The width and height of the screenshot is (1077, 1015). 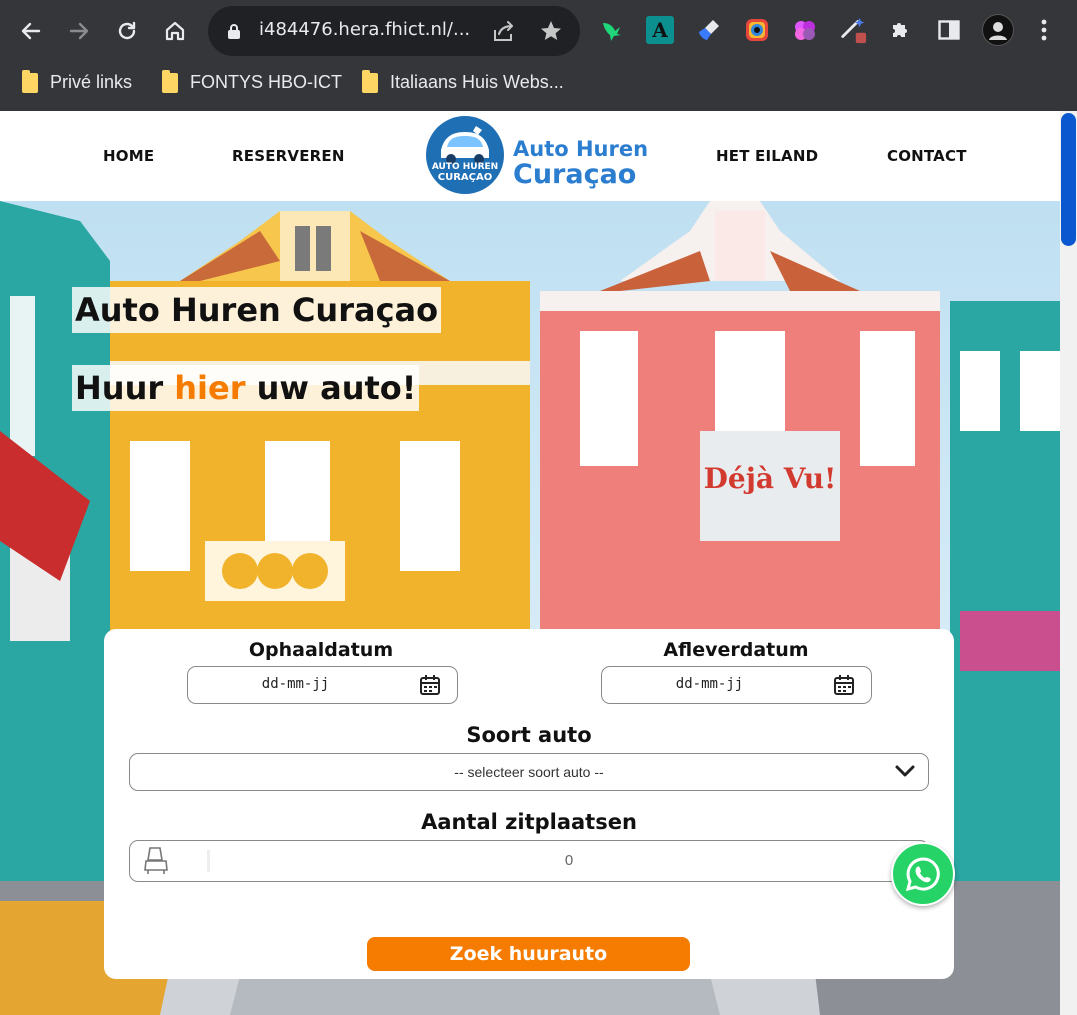 I want to click on bookmark-label: Privé links, so click(x=91, y=82).